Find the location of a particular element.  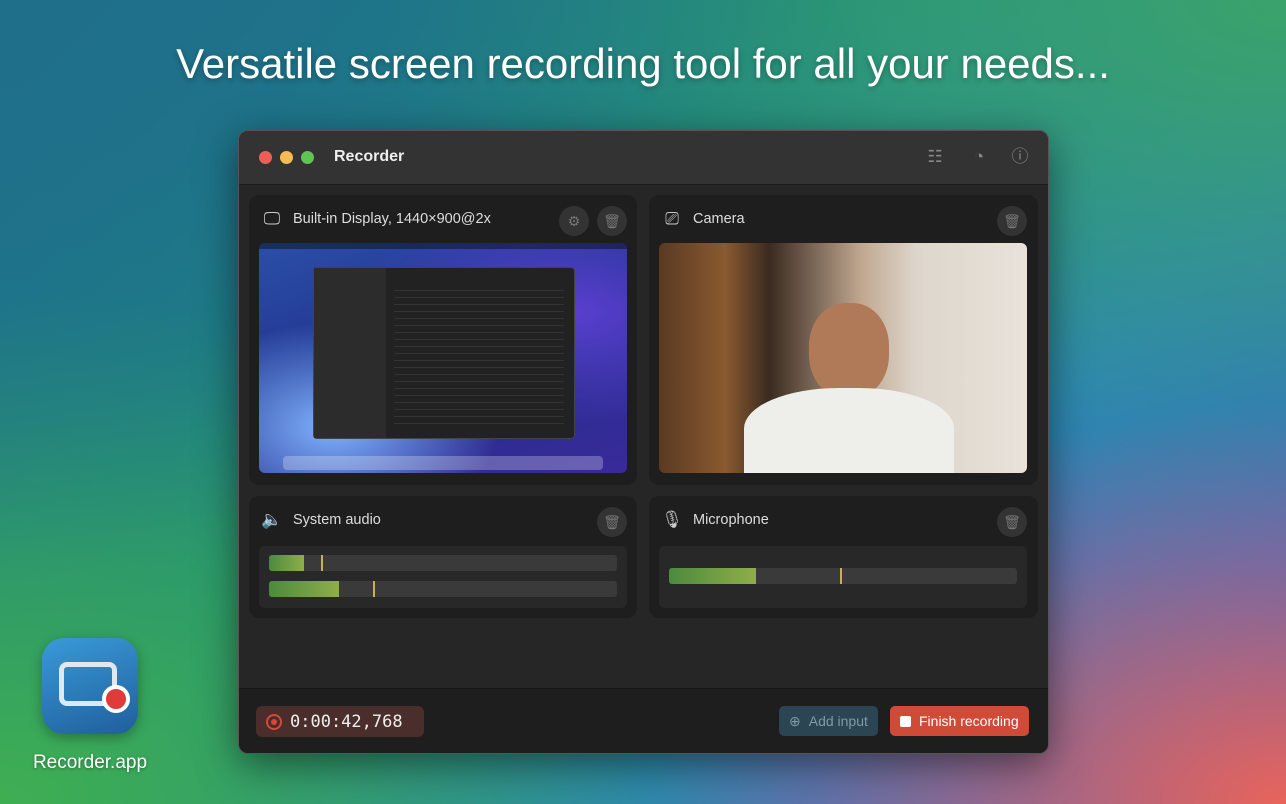

system-audio-delete-button: 🗑 is located at coordinates (612, 522).